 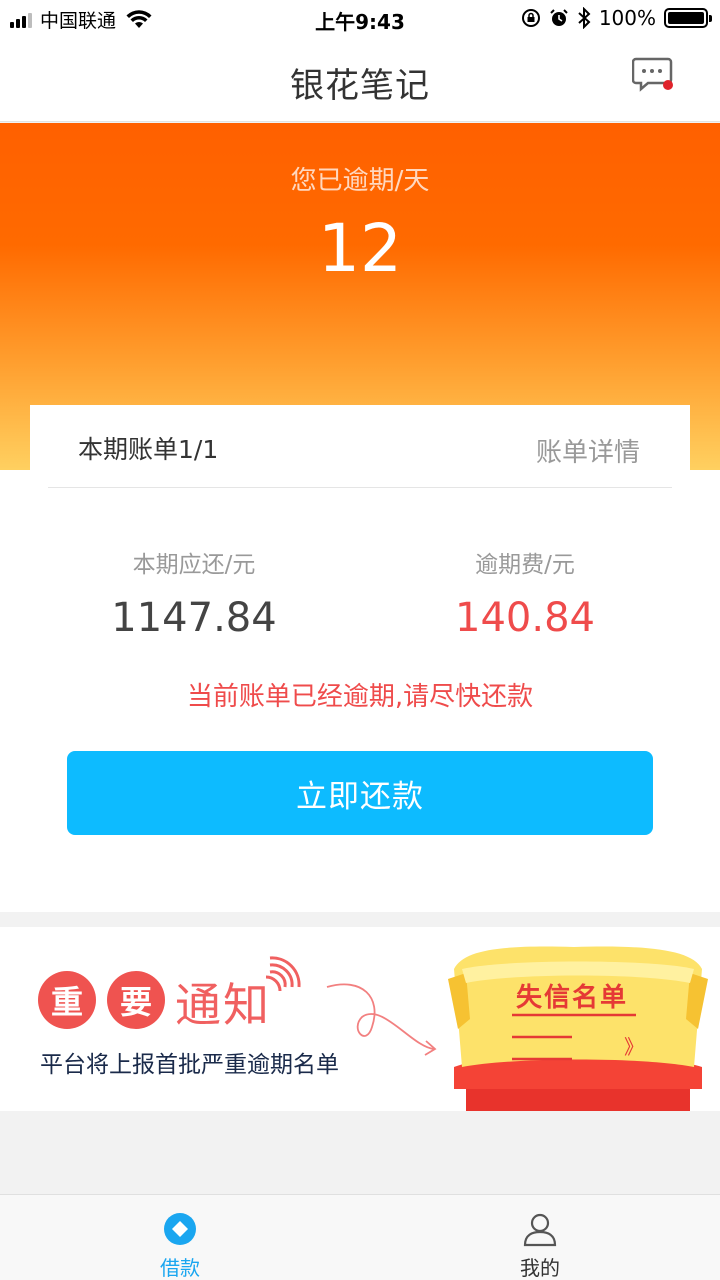 I want to click on loan-icon, so click(x=180, y=1229).